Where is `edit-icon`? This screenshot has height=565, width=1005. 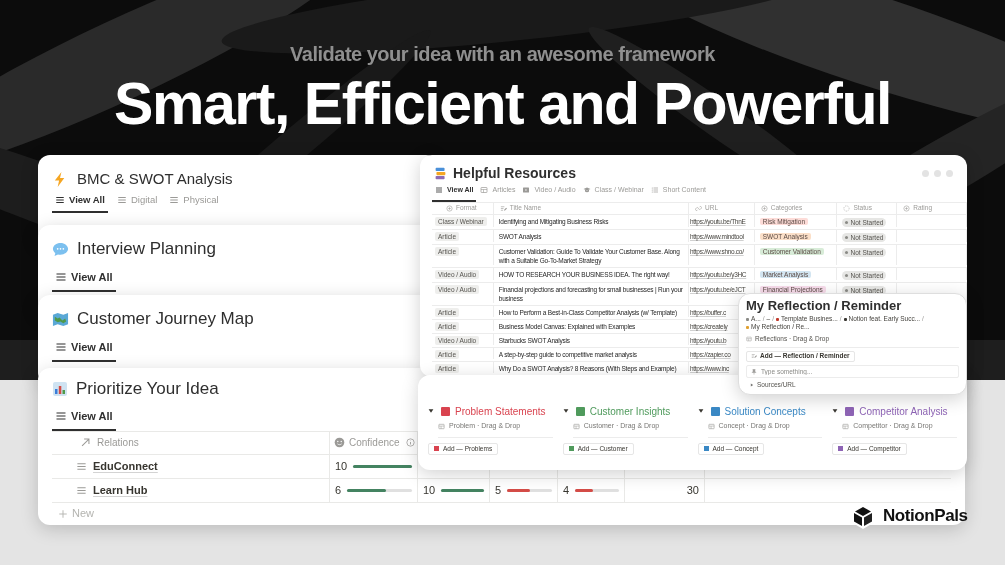
edit-icon is located at coordinates (754, 356).